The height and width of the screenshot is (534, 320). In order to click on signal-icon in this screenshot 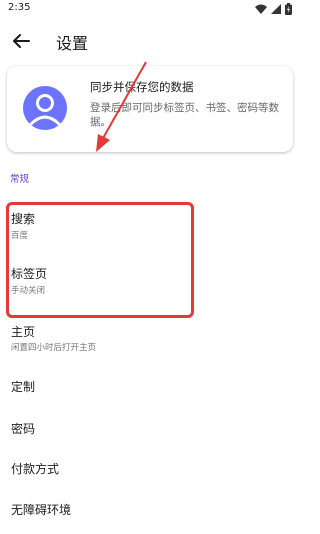, I will do `click(276, 9)`.